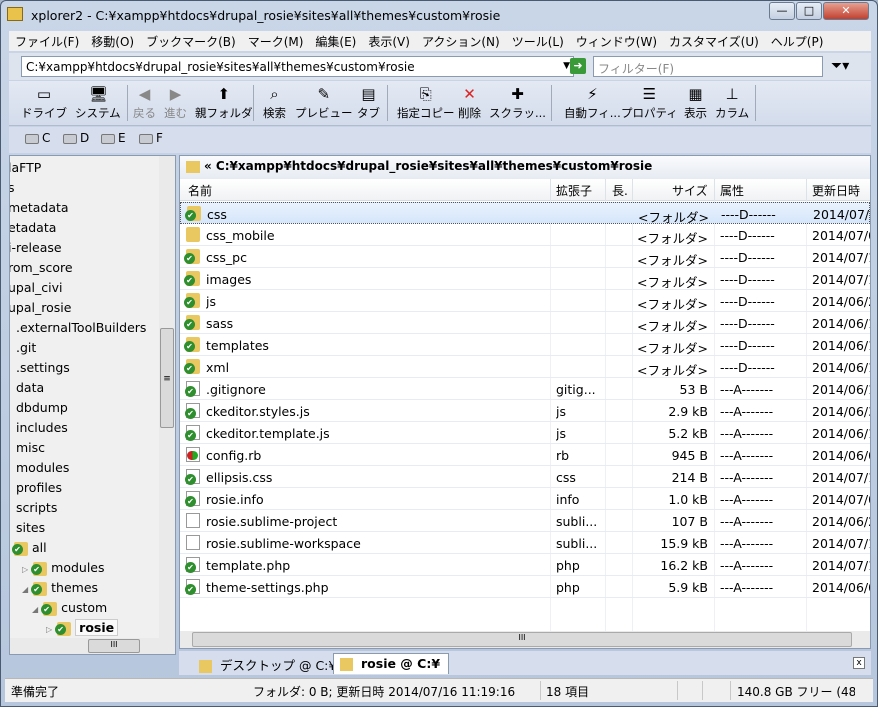  I want to click on drive-C: C, so click(37, 138).